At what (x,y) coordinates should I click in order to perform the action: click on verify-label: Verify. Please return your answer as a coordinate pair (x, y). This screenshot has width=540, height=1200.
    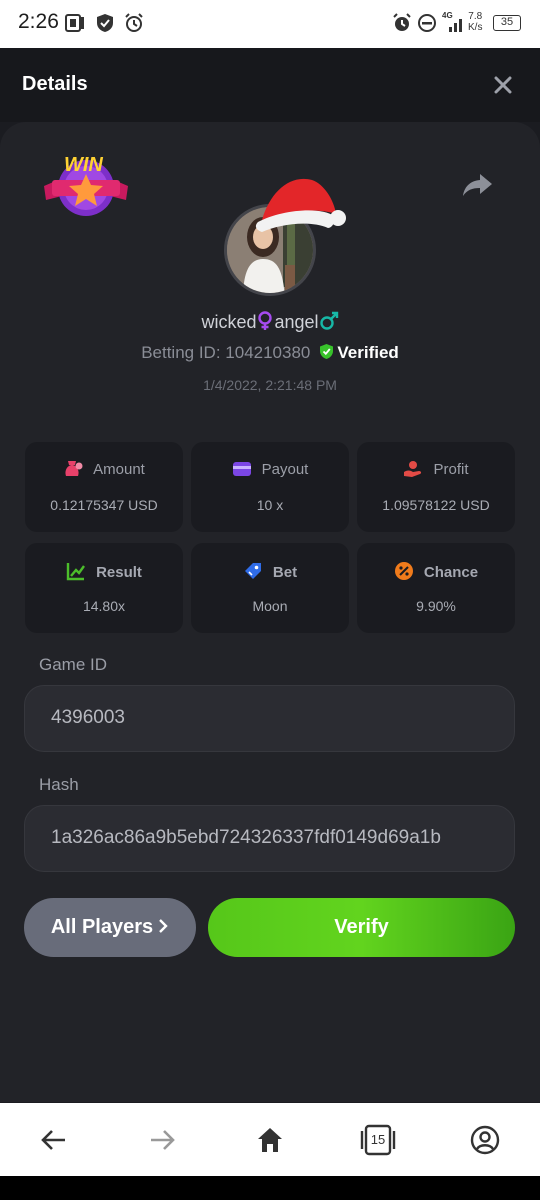
    Looking at the image, I should click on (361, 927).